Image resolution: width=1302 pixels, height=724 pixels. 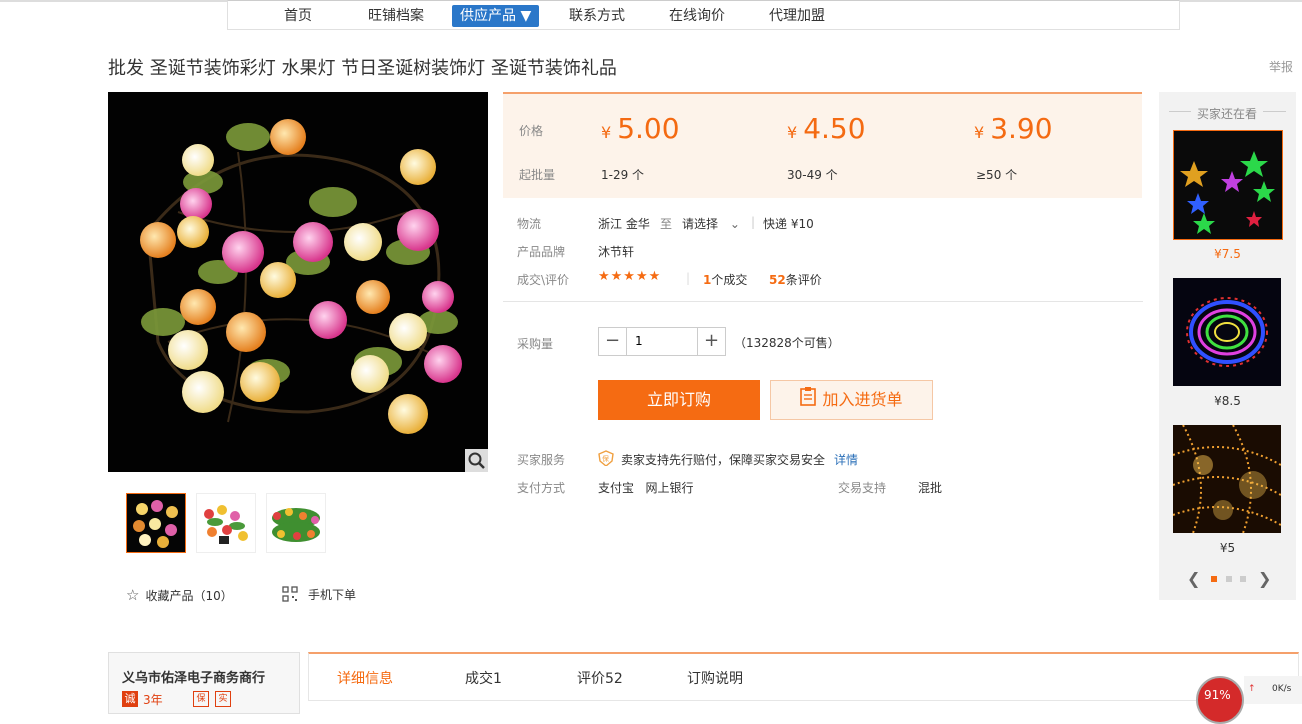 I want to click on nav-products: 供应产品 ▼, so click(x=496, y=16).